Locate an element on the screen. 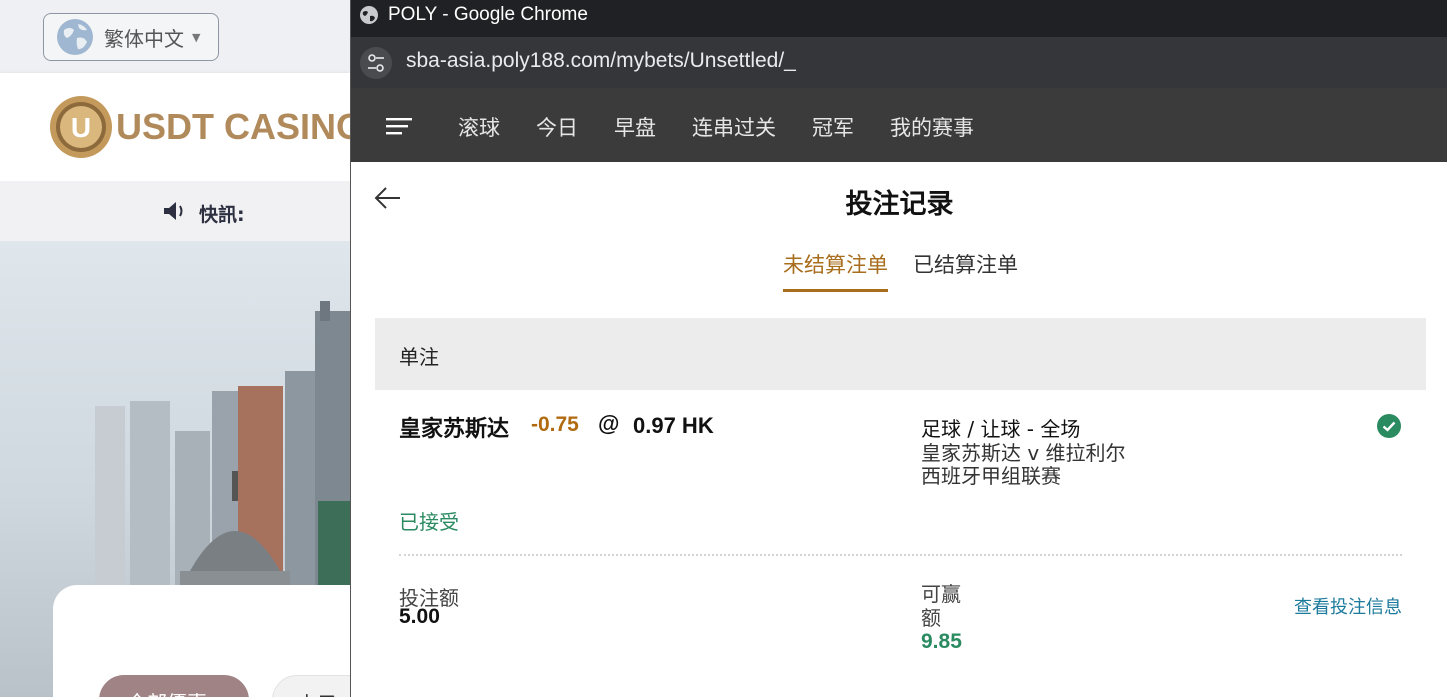  svg-text: U is located at coordinates (81, 127).